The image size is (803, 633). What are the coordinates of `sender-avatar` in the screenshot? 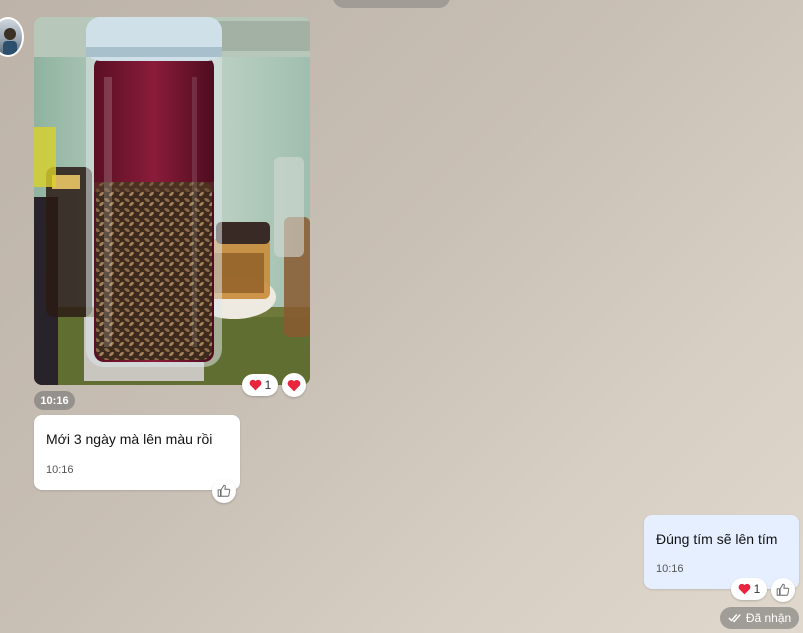 It's located at (12, 37).